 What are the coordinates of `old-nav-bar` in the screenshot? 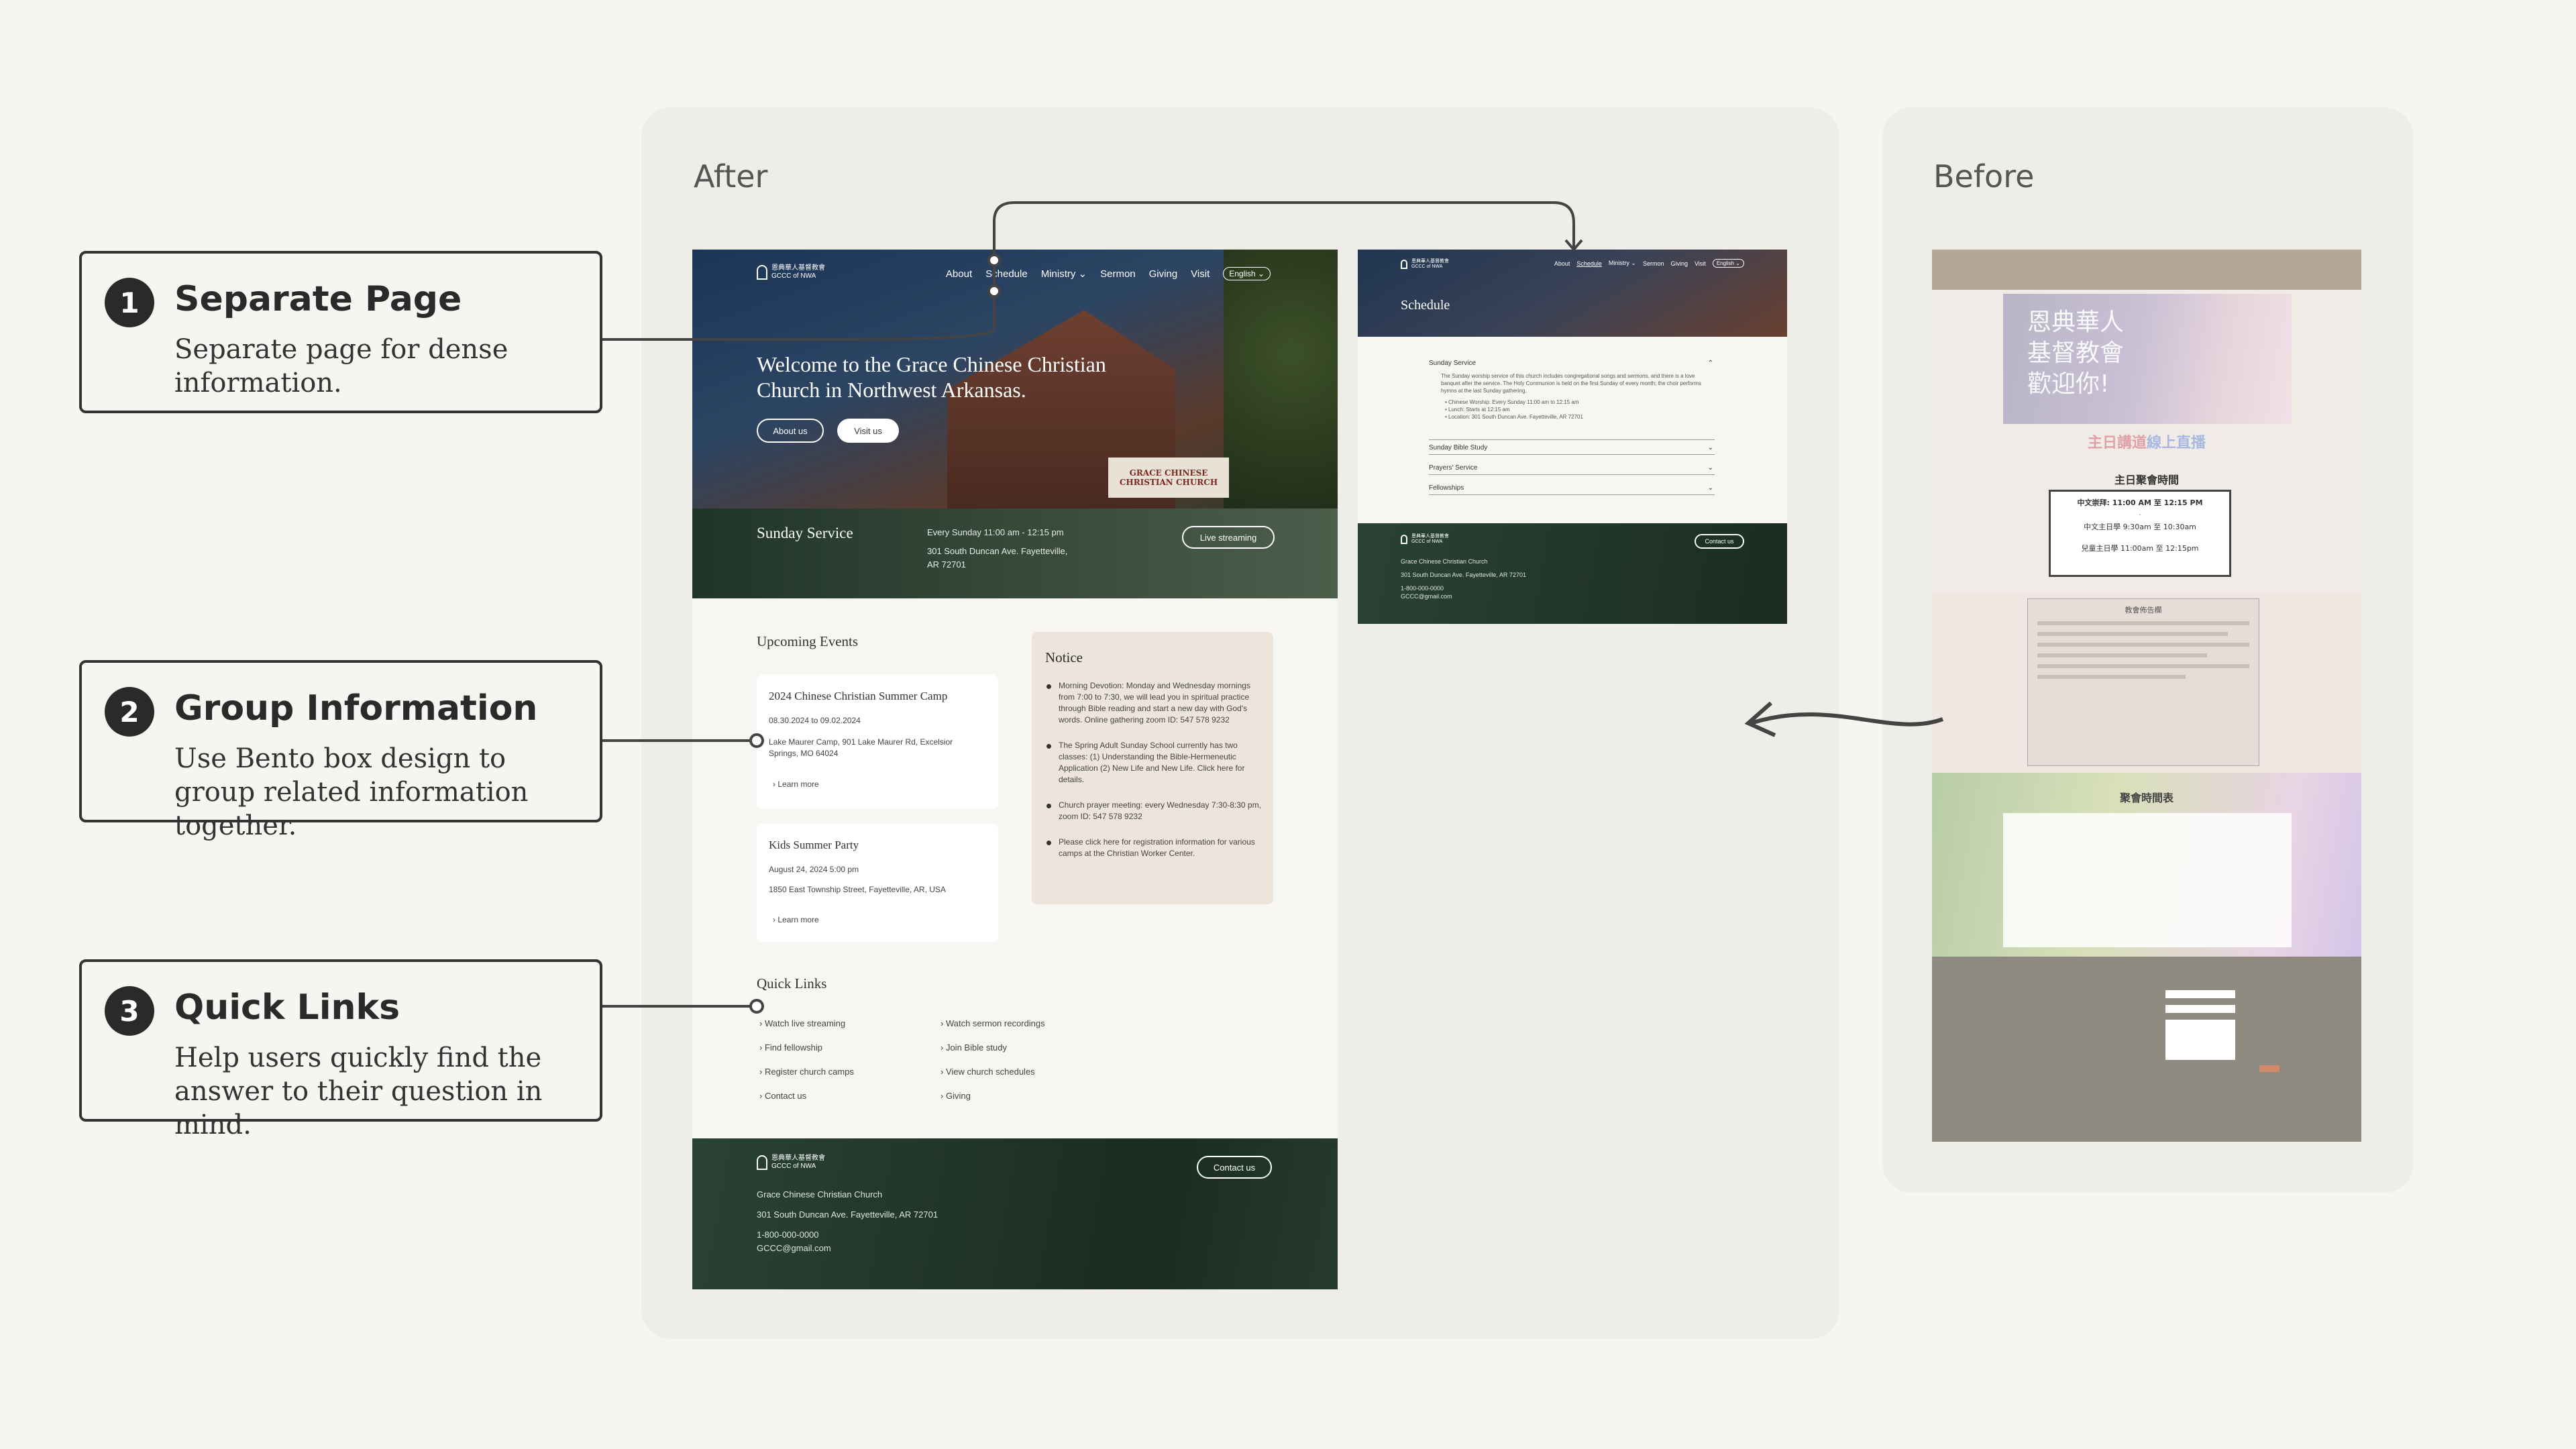 It's located at (2146, 270).